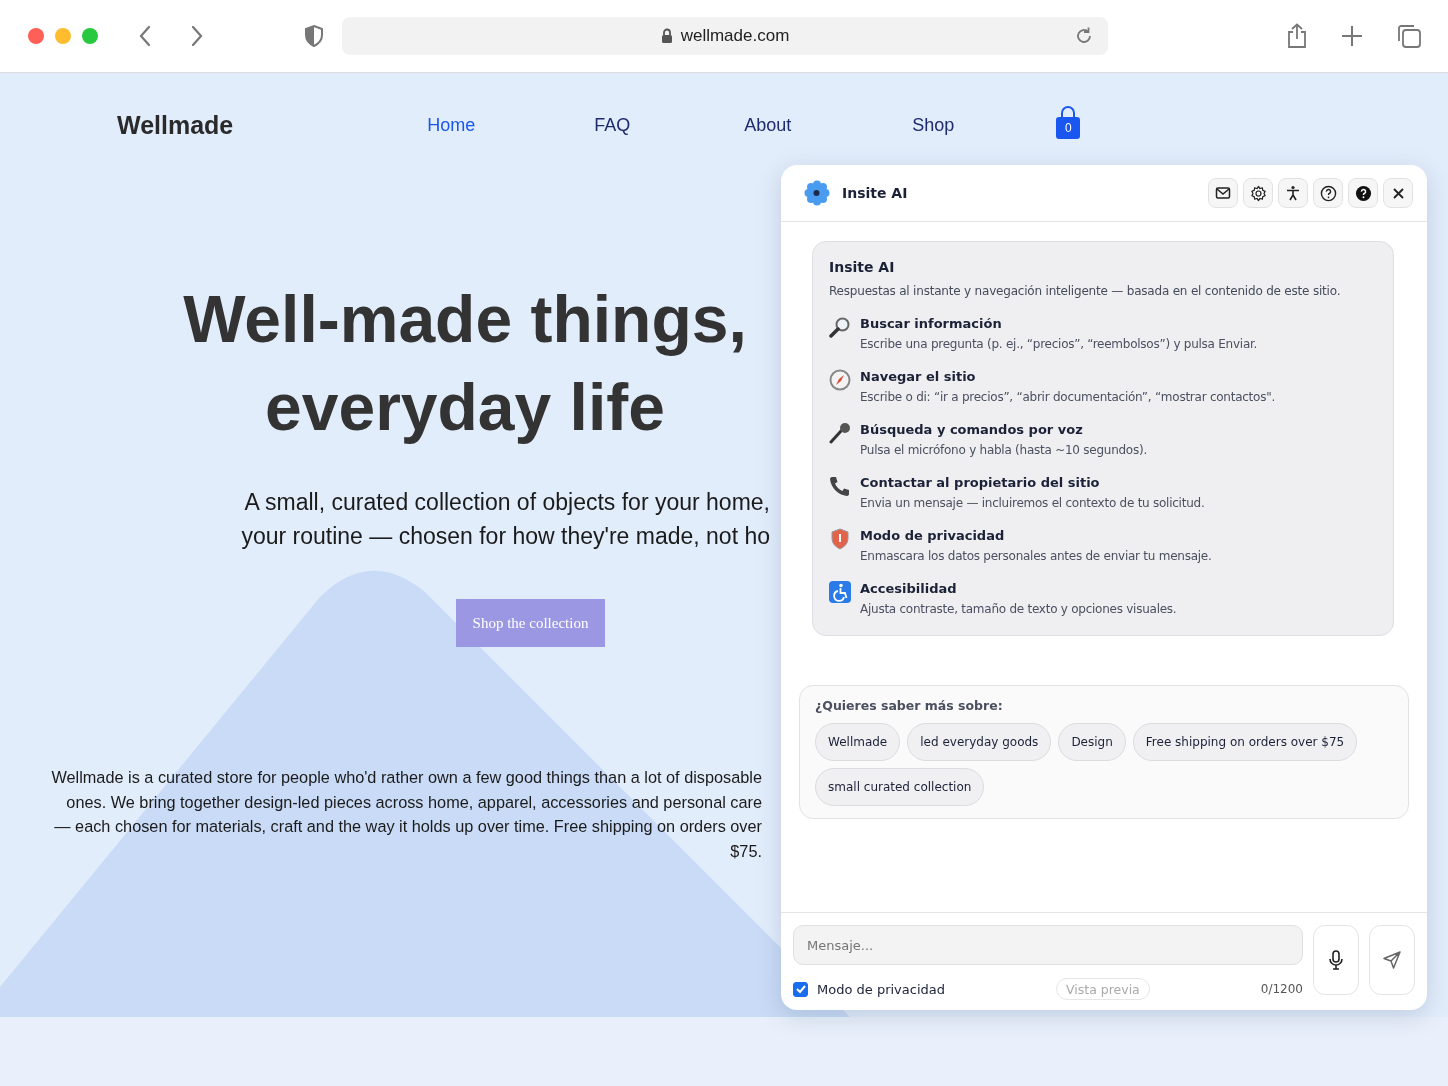  I want to click on email-button, so click(1223, 193).